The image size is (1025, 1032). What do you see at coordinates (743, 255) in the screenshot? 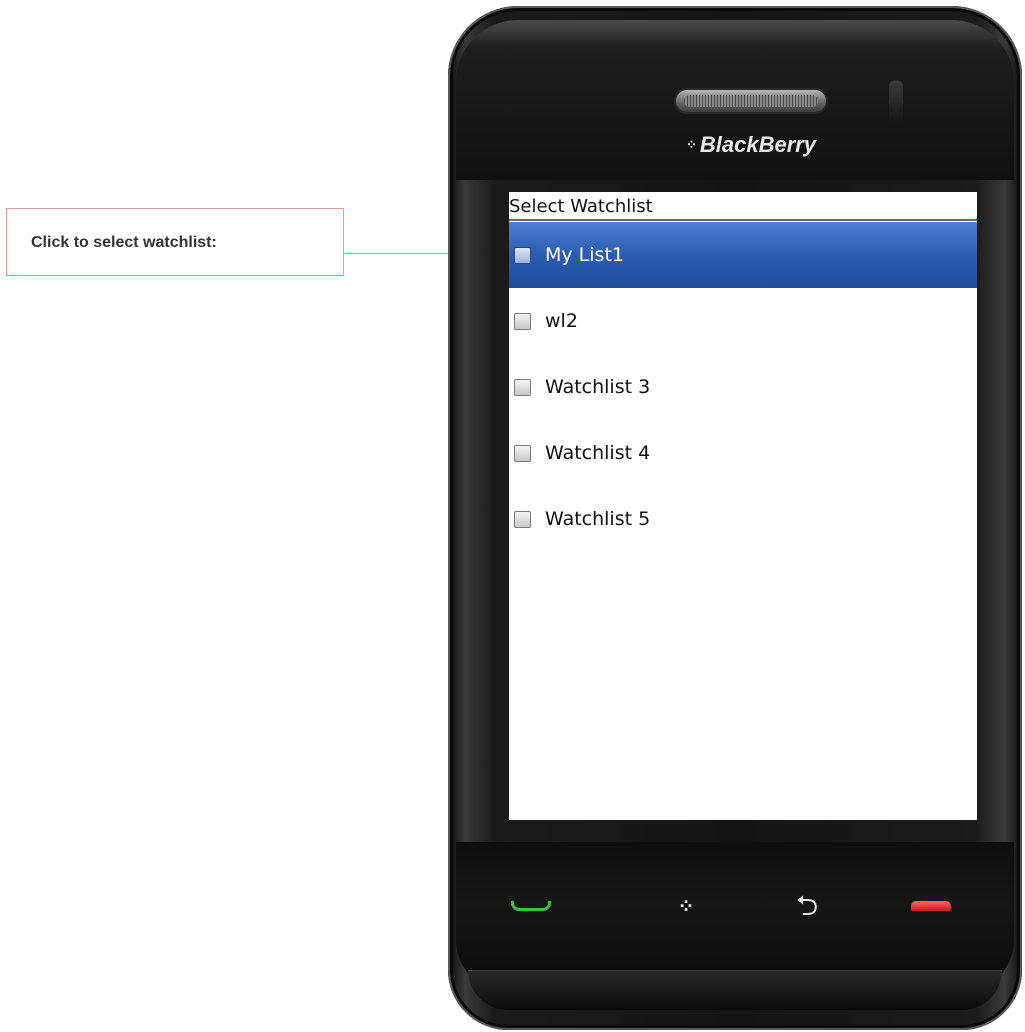
I see `list-item-my-list1: My List1` at bounding box center [743, 255].